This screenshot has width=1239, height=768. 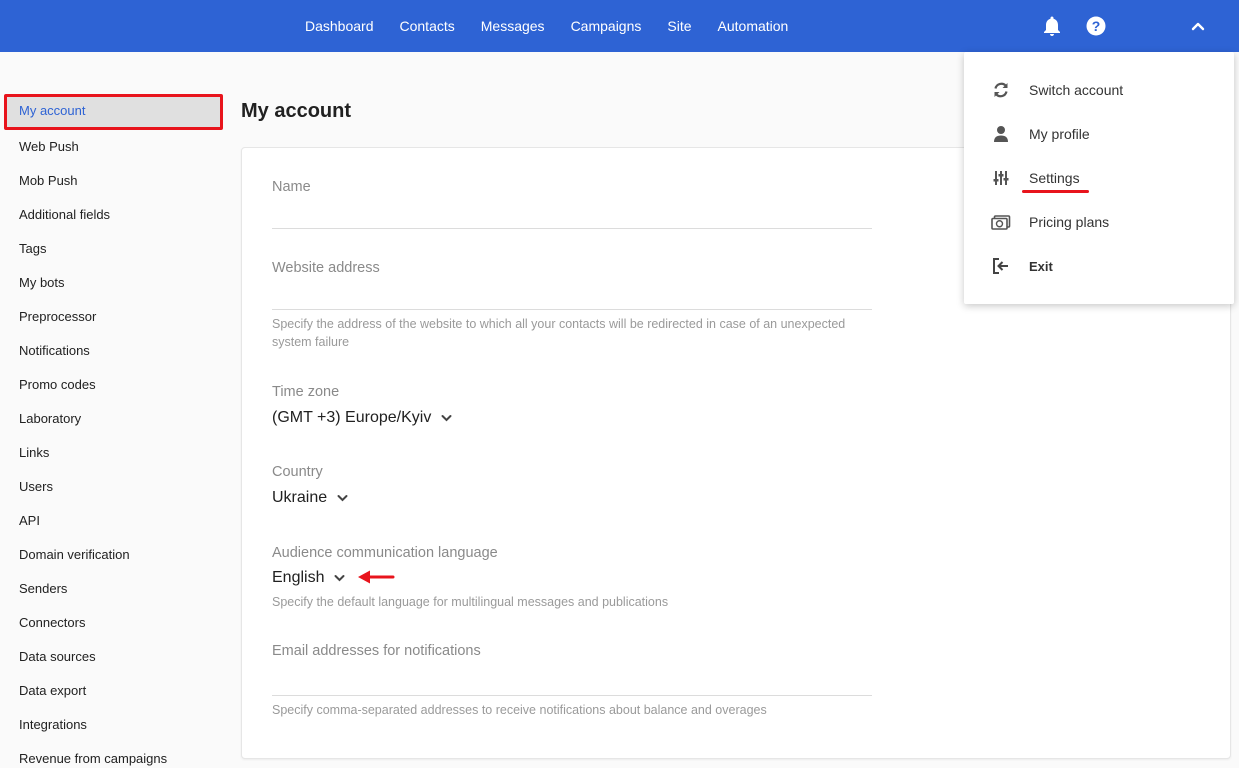 What do you see at coordinates (112, 419) in the screenshot?
I see `sidebar-item-laboratory: Laboratory` at bounding box center [112, 419].